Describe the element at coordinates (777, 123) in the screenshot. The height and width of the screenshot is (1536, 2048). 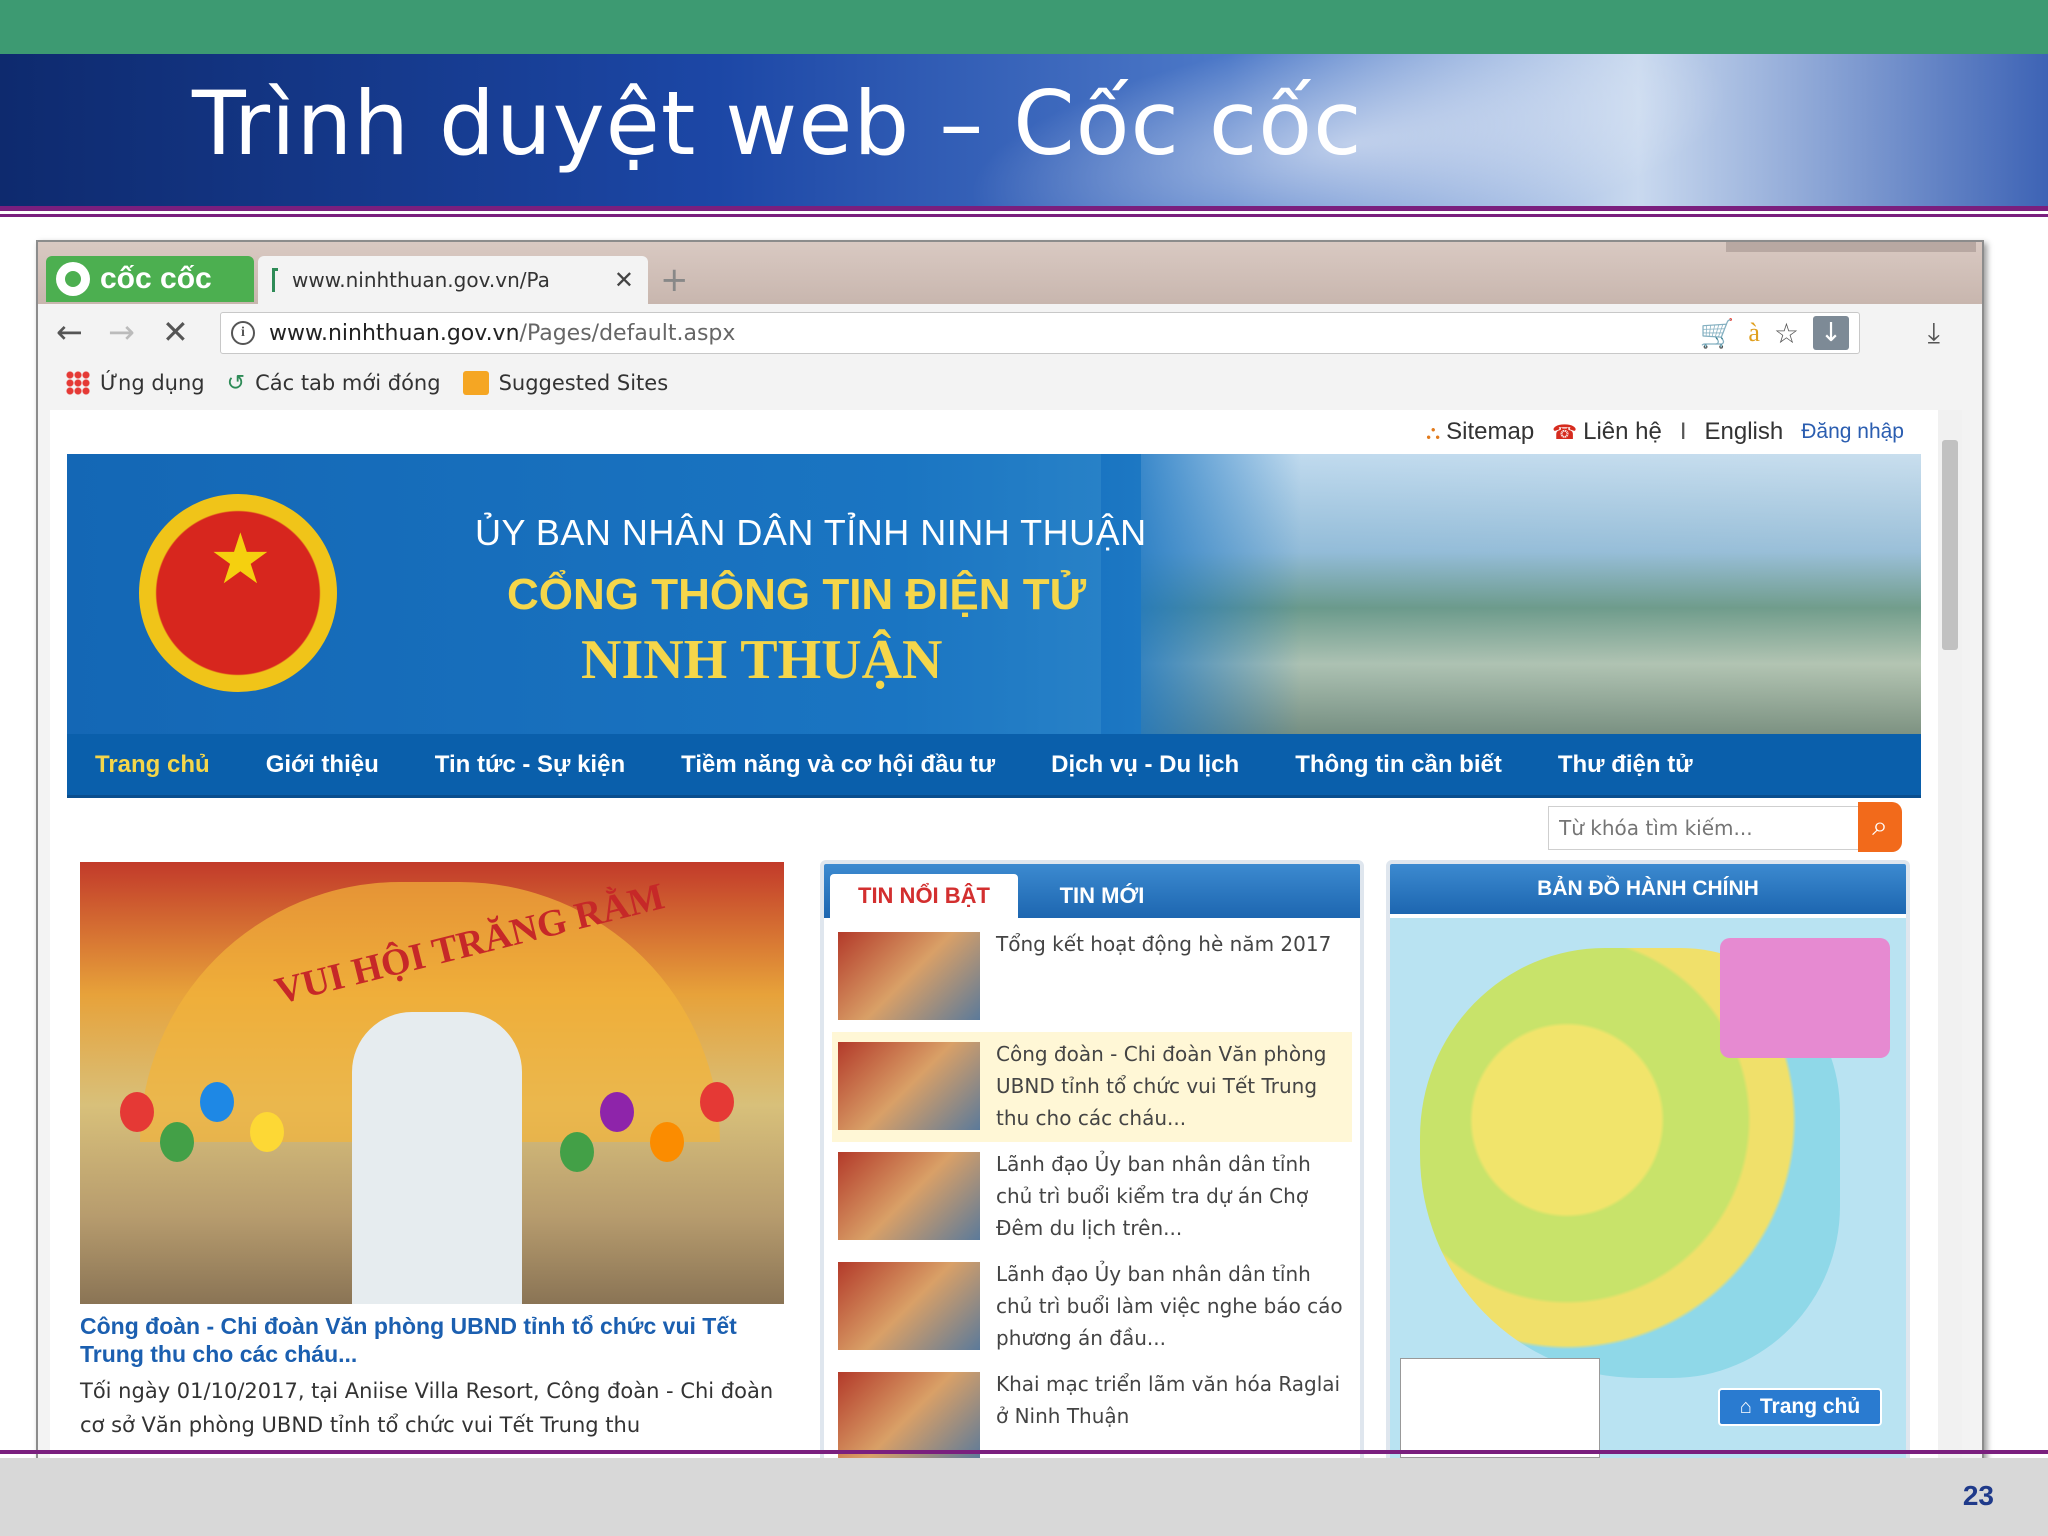
I see `slide-title: Trình duyệt web – Cốc cốc` at that location.